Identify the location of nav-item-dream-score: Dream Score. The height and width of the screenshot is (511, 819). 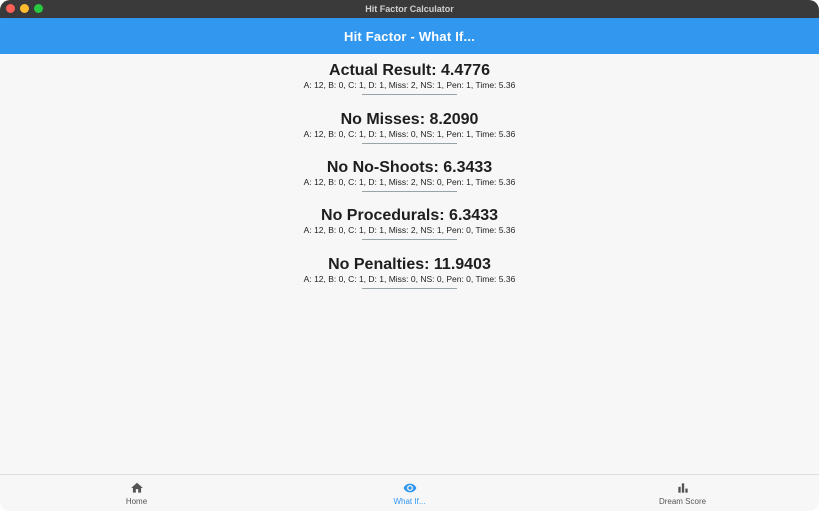
(682, 493).